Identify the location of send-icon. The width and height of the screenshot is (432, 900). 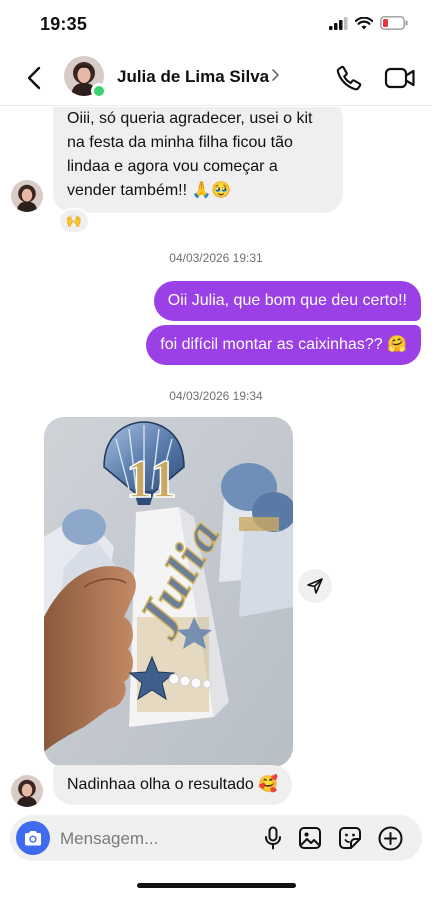
(315, 586).